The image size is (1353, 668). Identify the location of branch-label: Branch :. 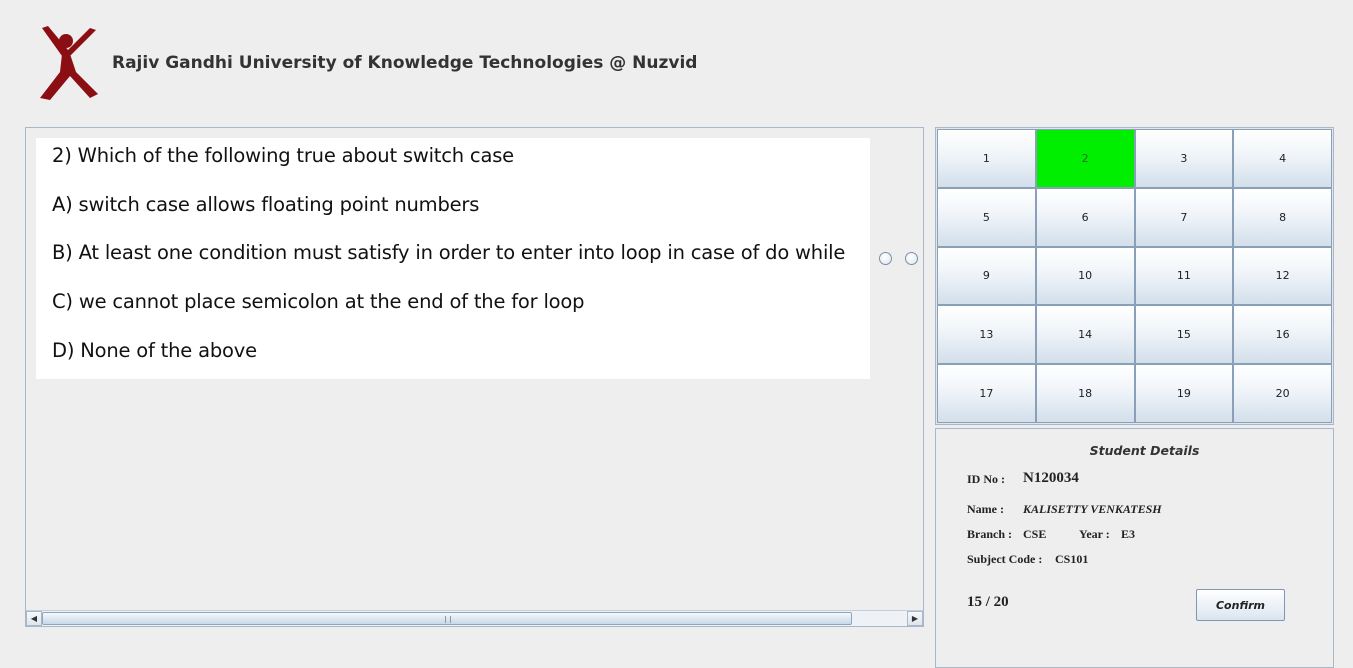
(989, 534).